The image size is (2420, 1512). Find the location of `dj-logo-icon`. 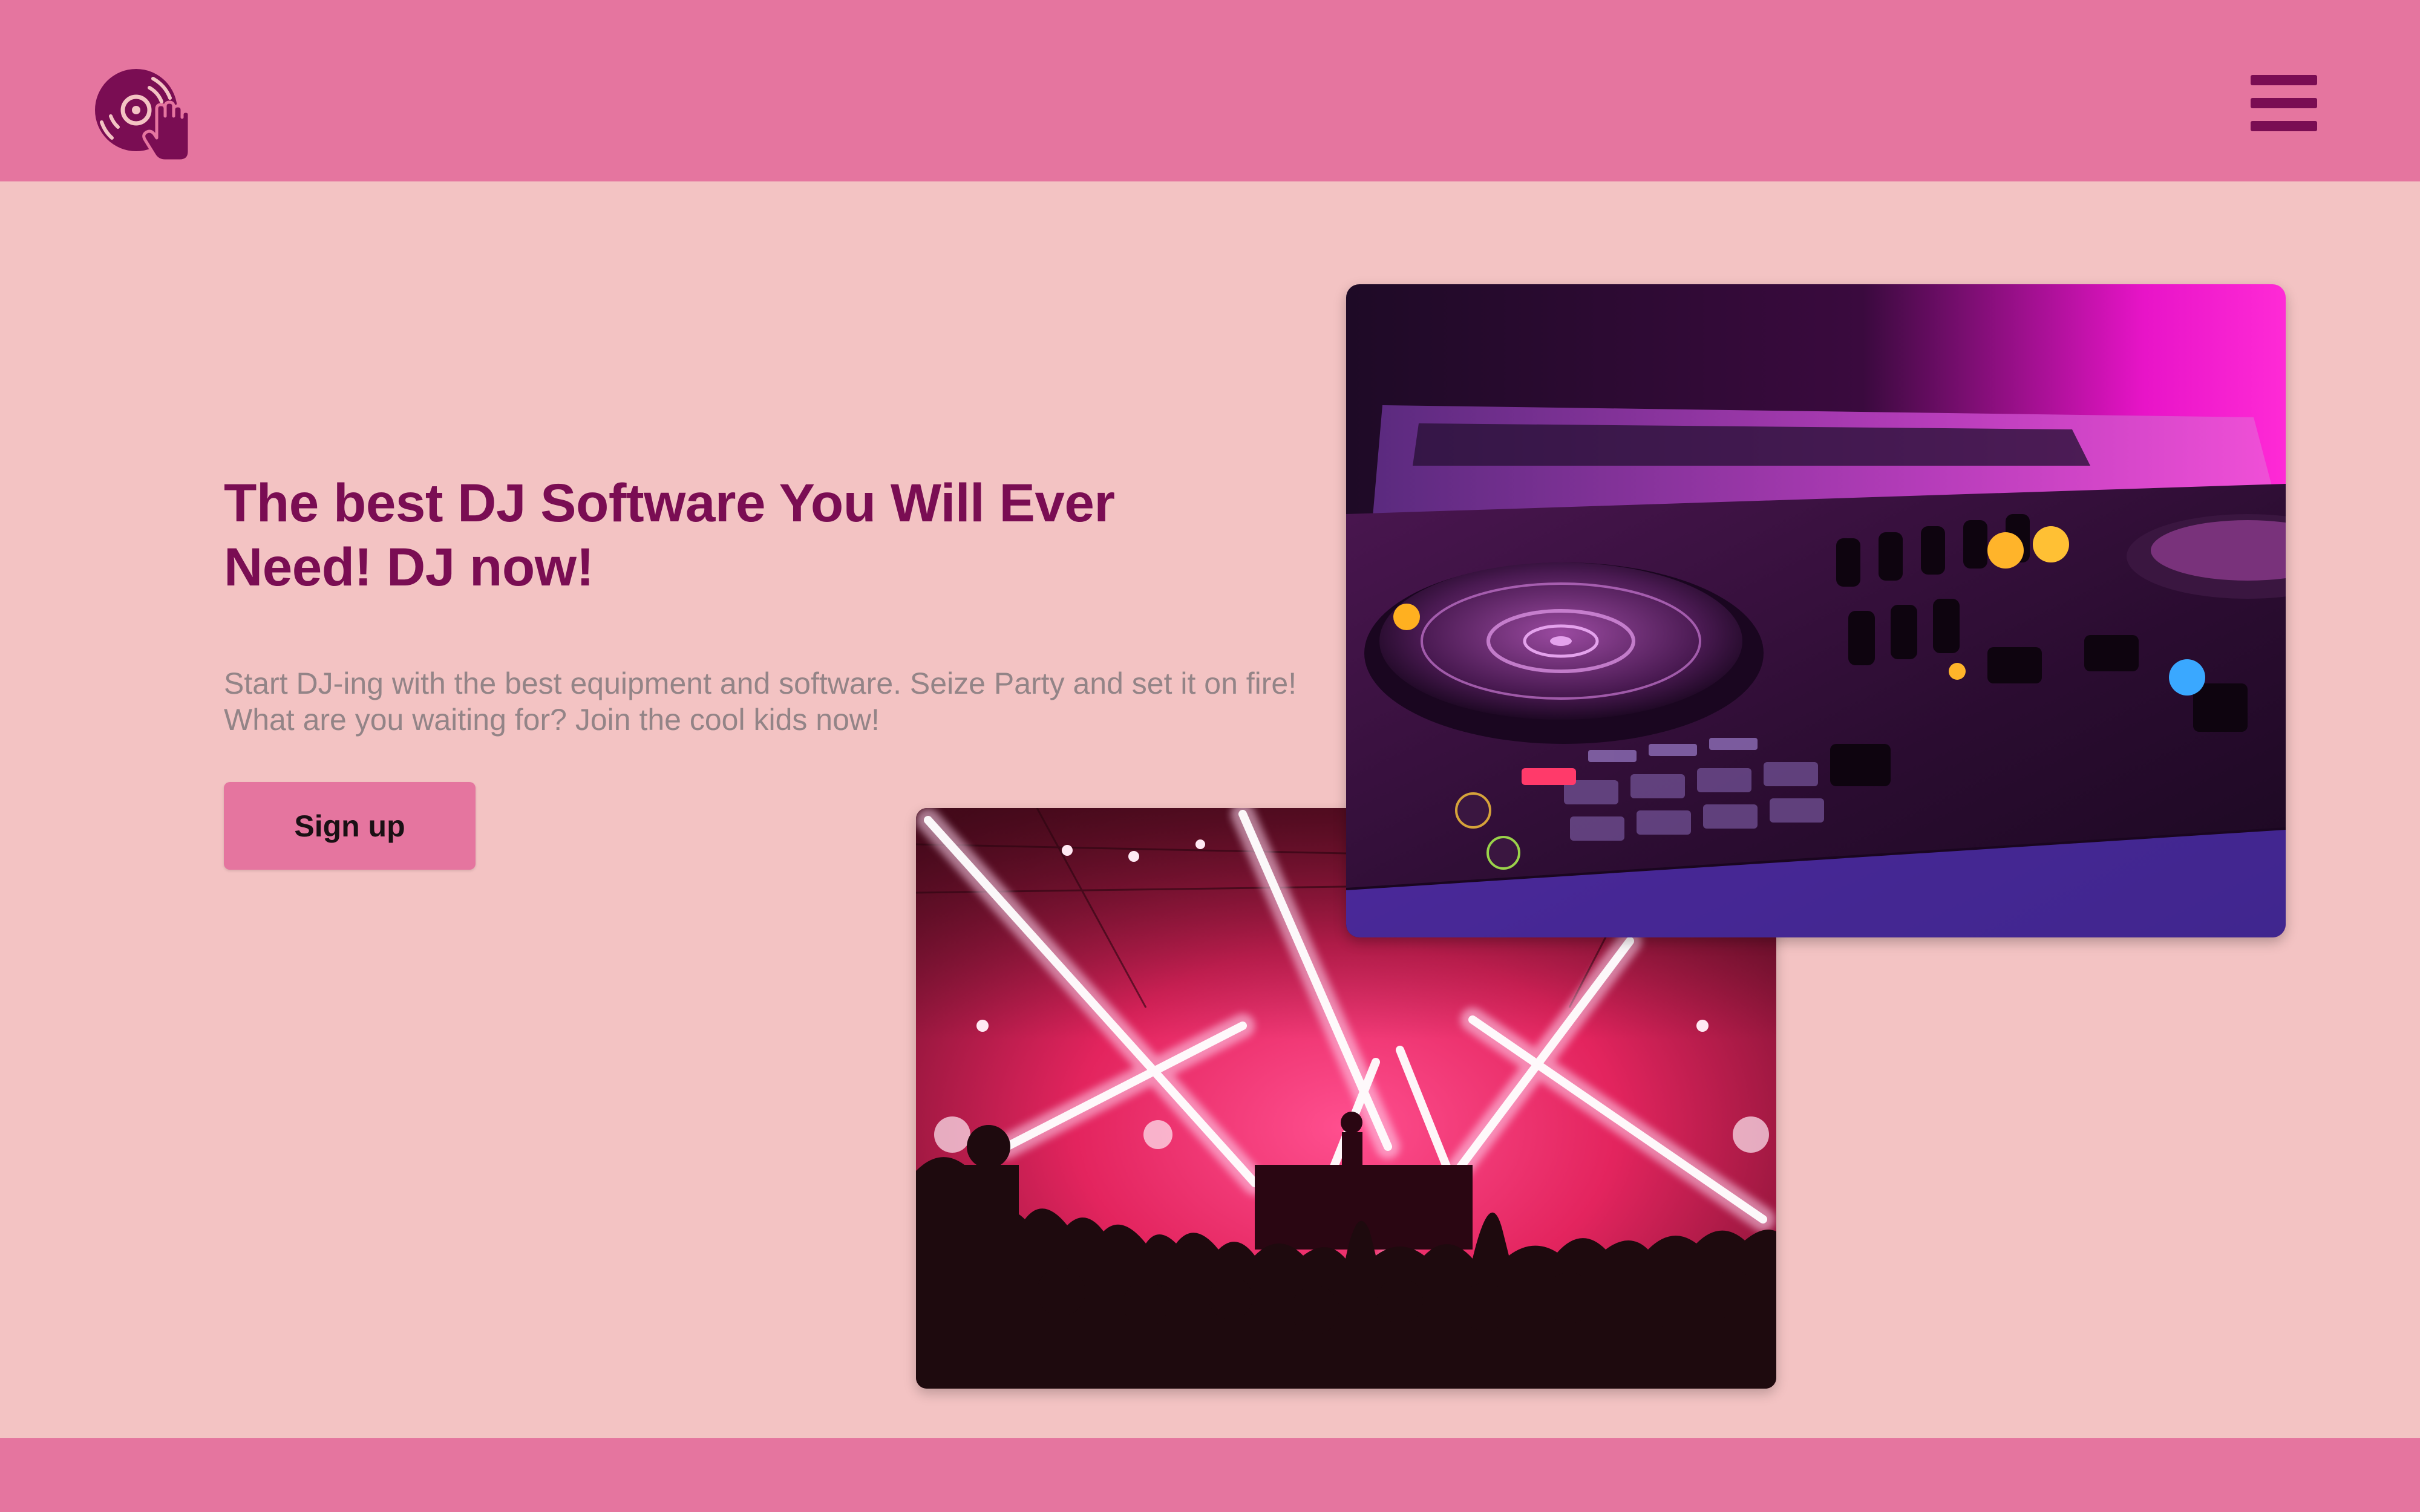

dj-logo-icon is located at coordinates (142, 115).